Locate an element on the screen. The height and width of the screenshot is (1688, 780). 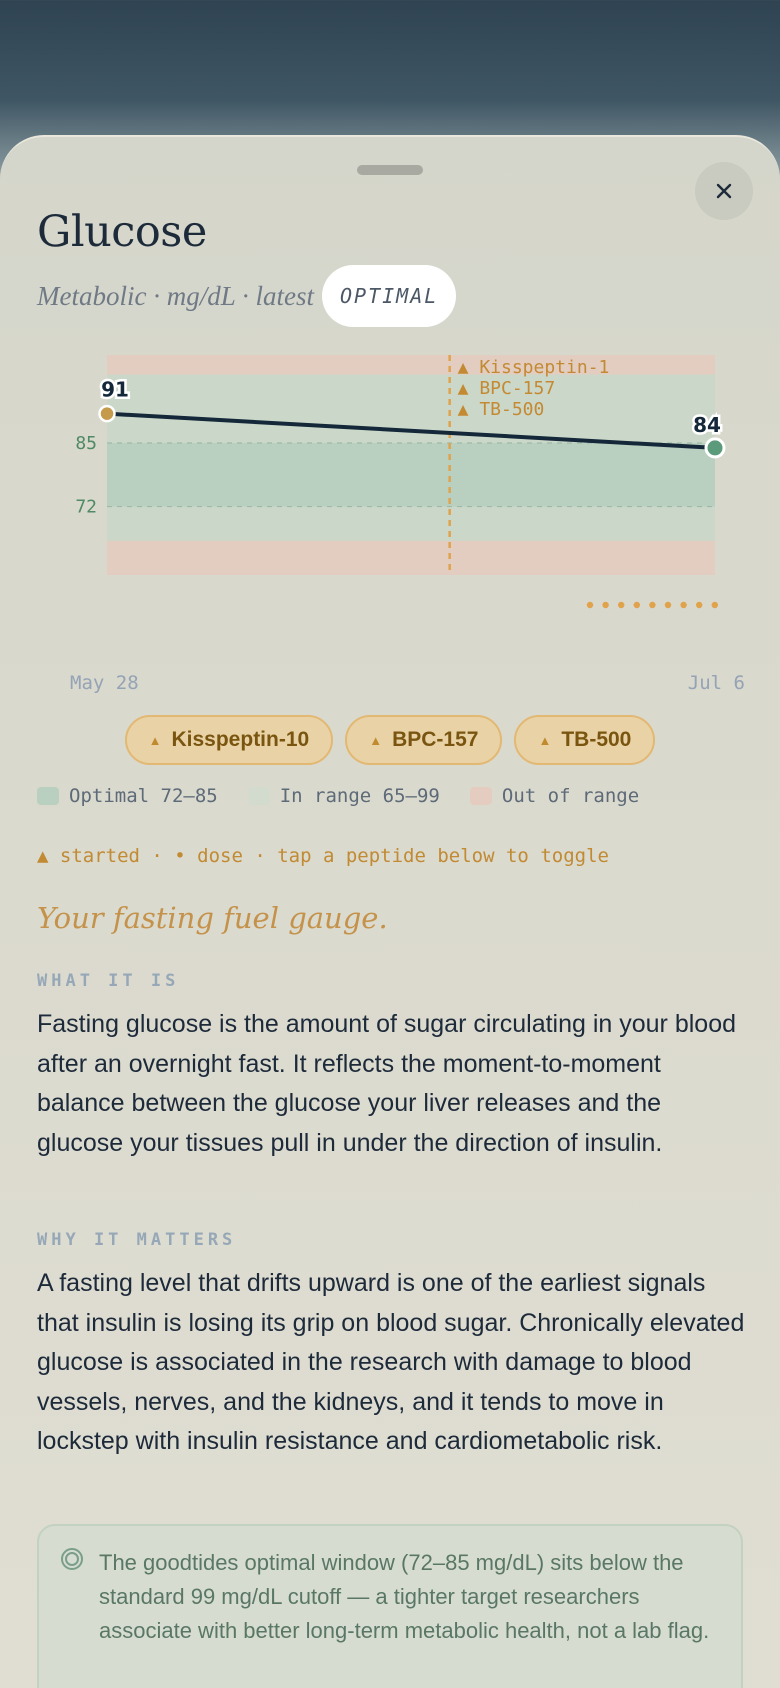
band-optimal is located at coordinates (411, 475).